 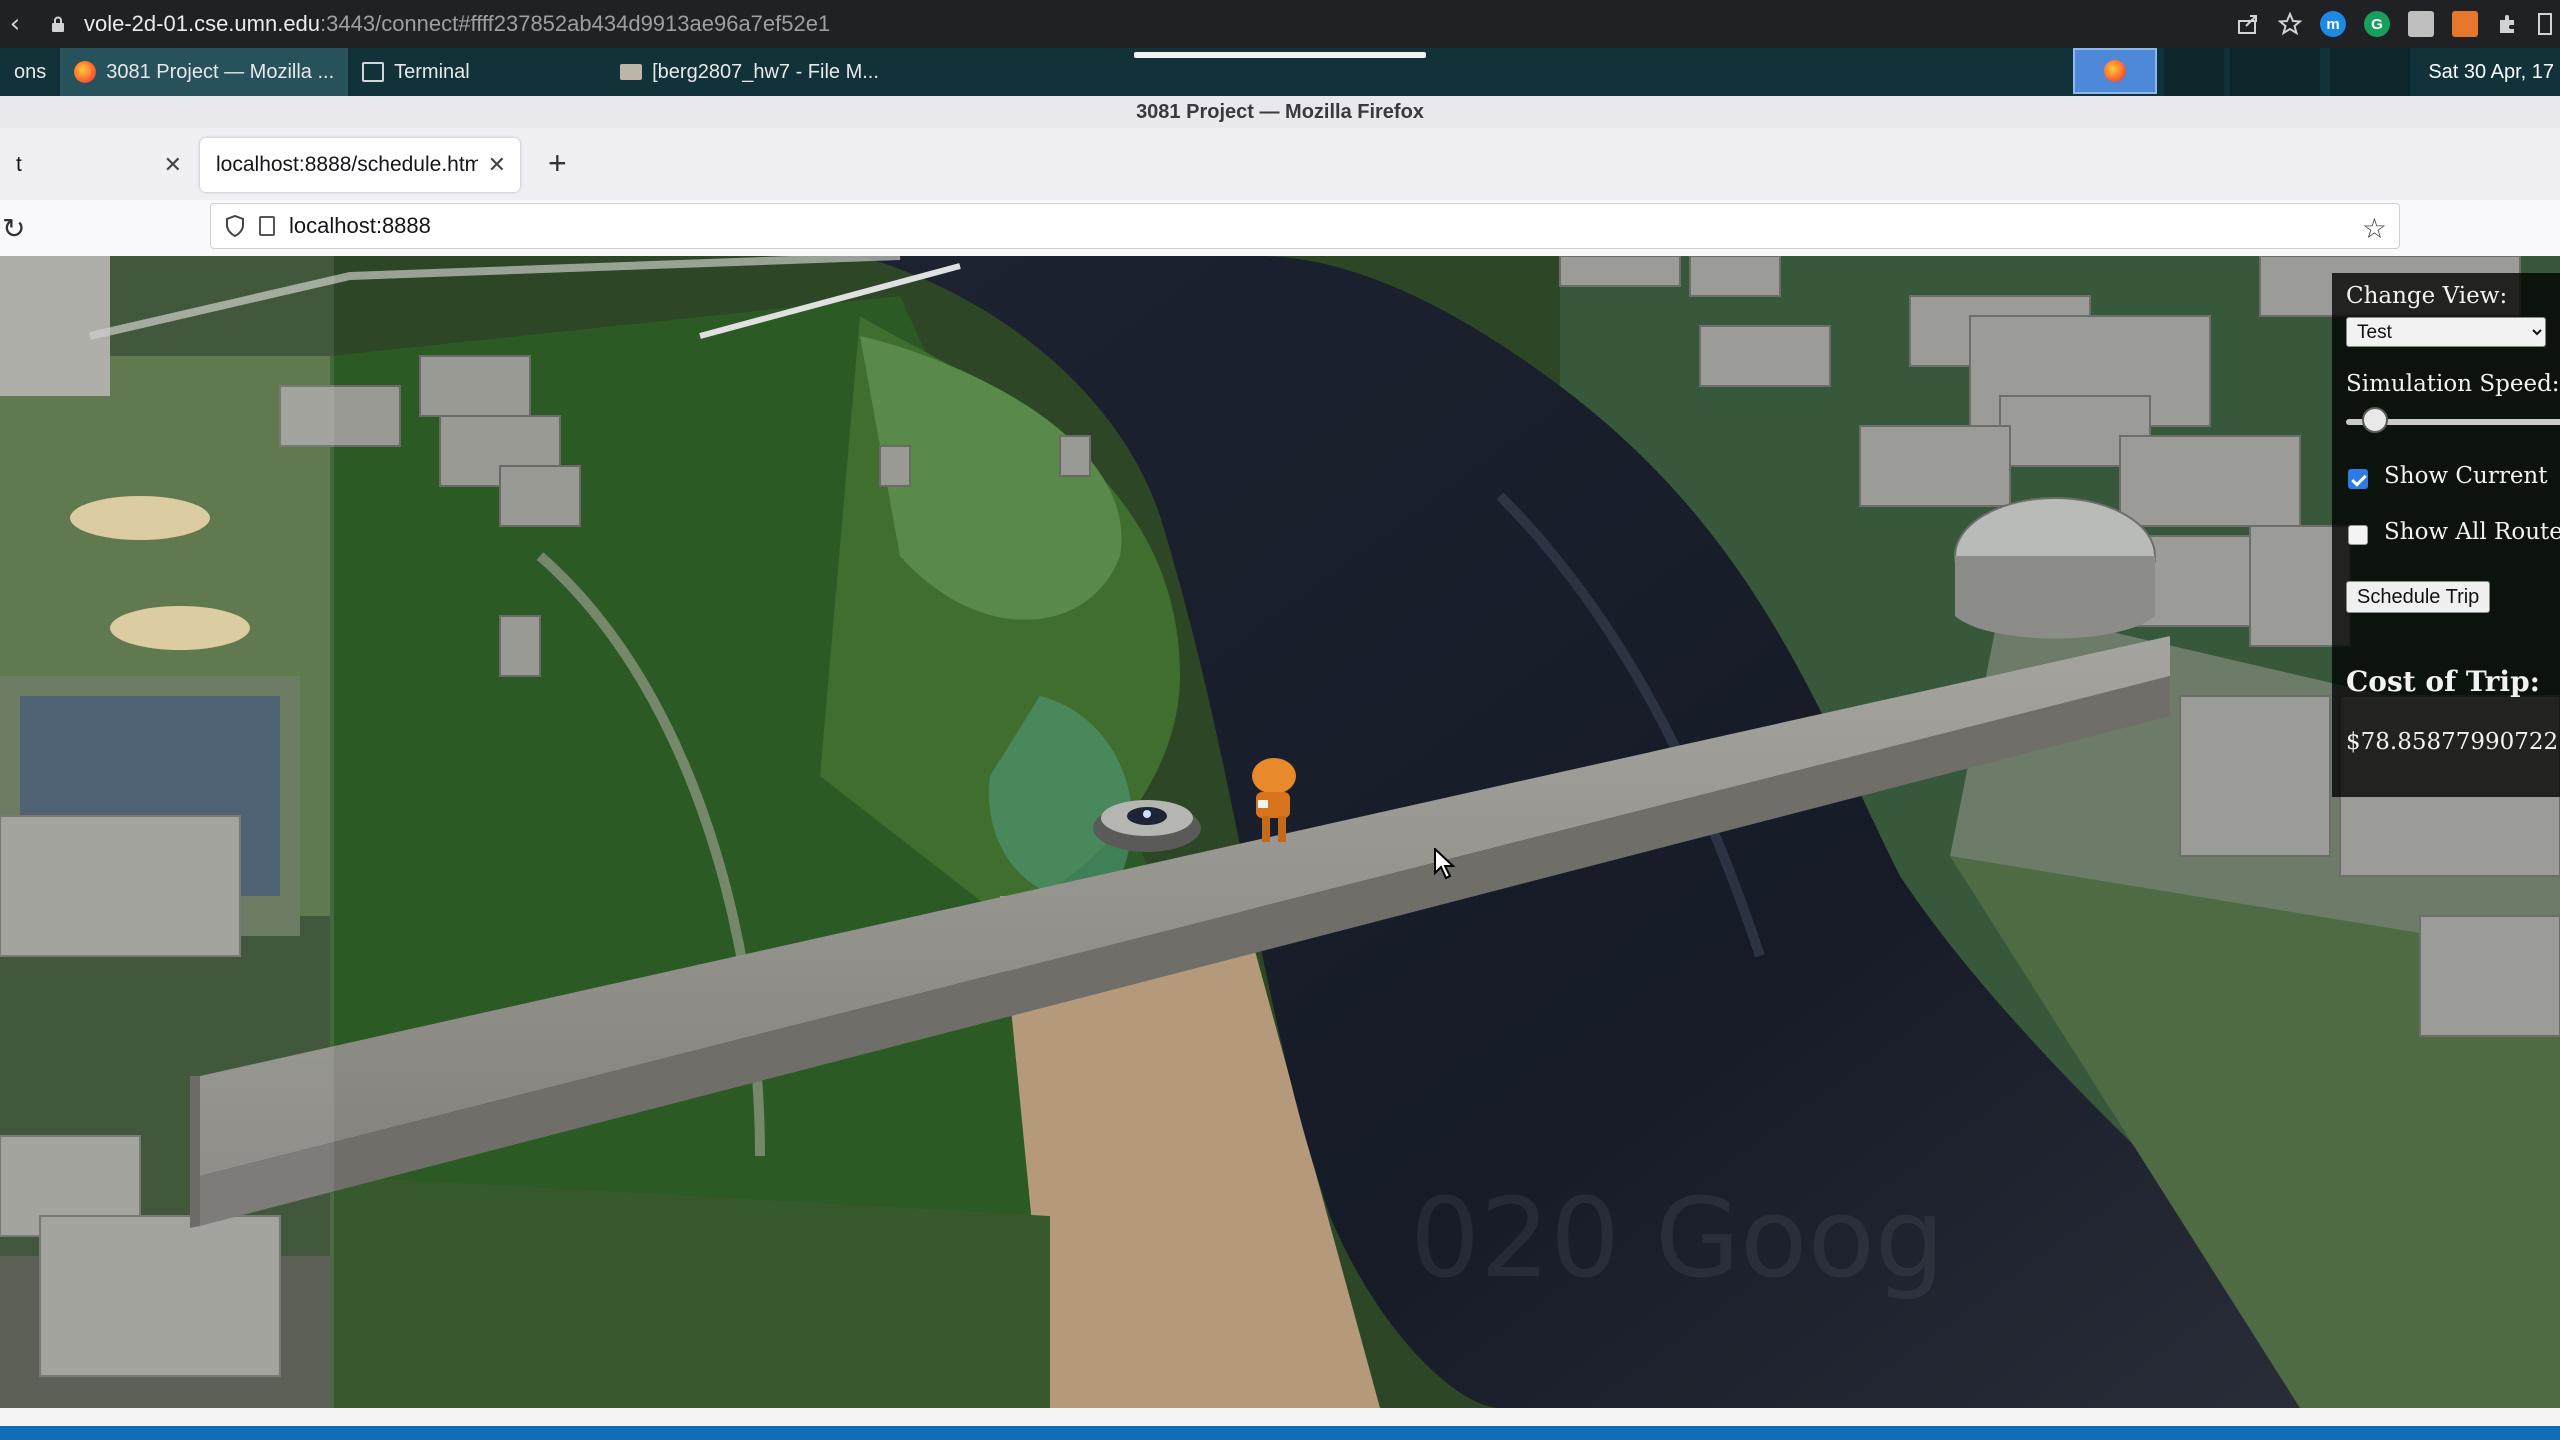 I want to click on address-text: localhost:8888, so click(x=360, y=225).